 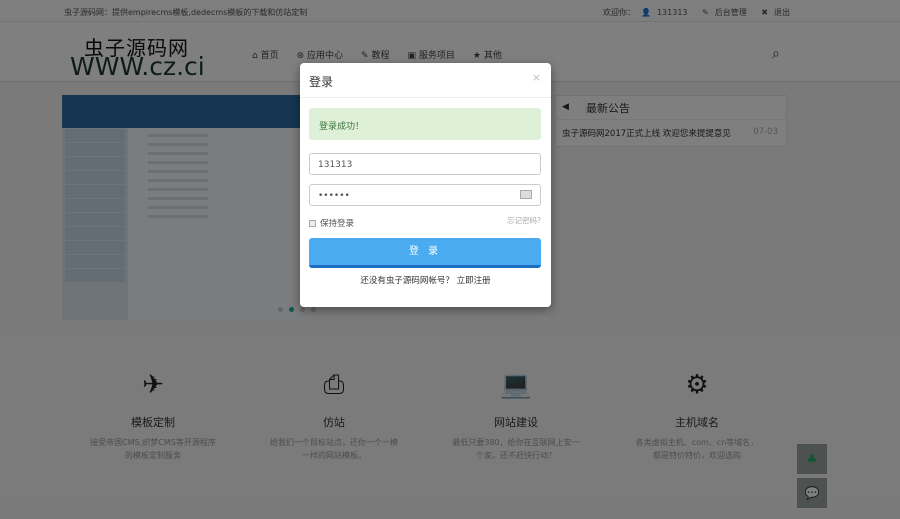 I want to click on success-alert: 登录成功！, so click(x=425, y=124).